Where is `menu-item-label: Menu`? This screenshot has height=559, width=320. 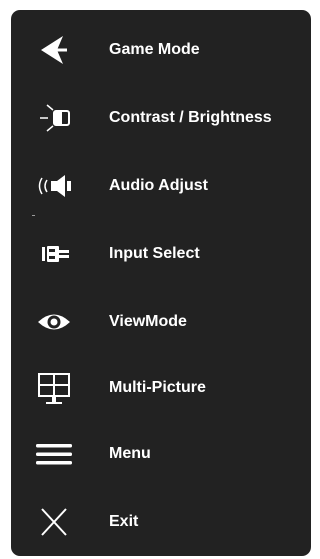 menu-item-label: Menu is located at coordinates (130, 453).